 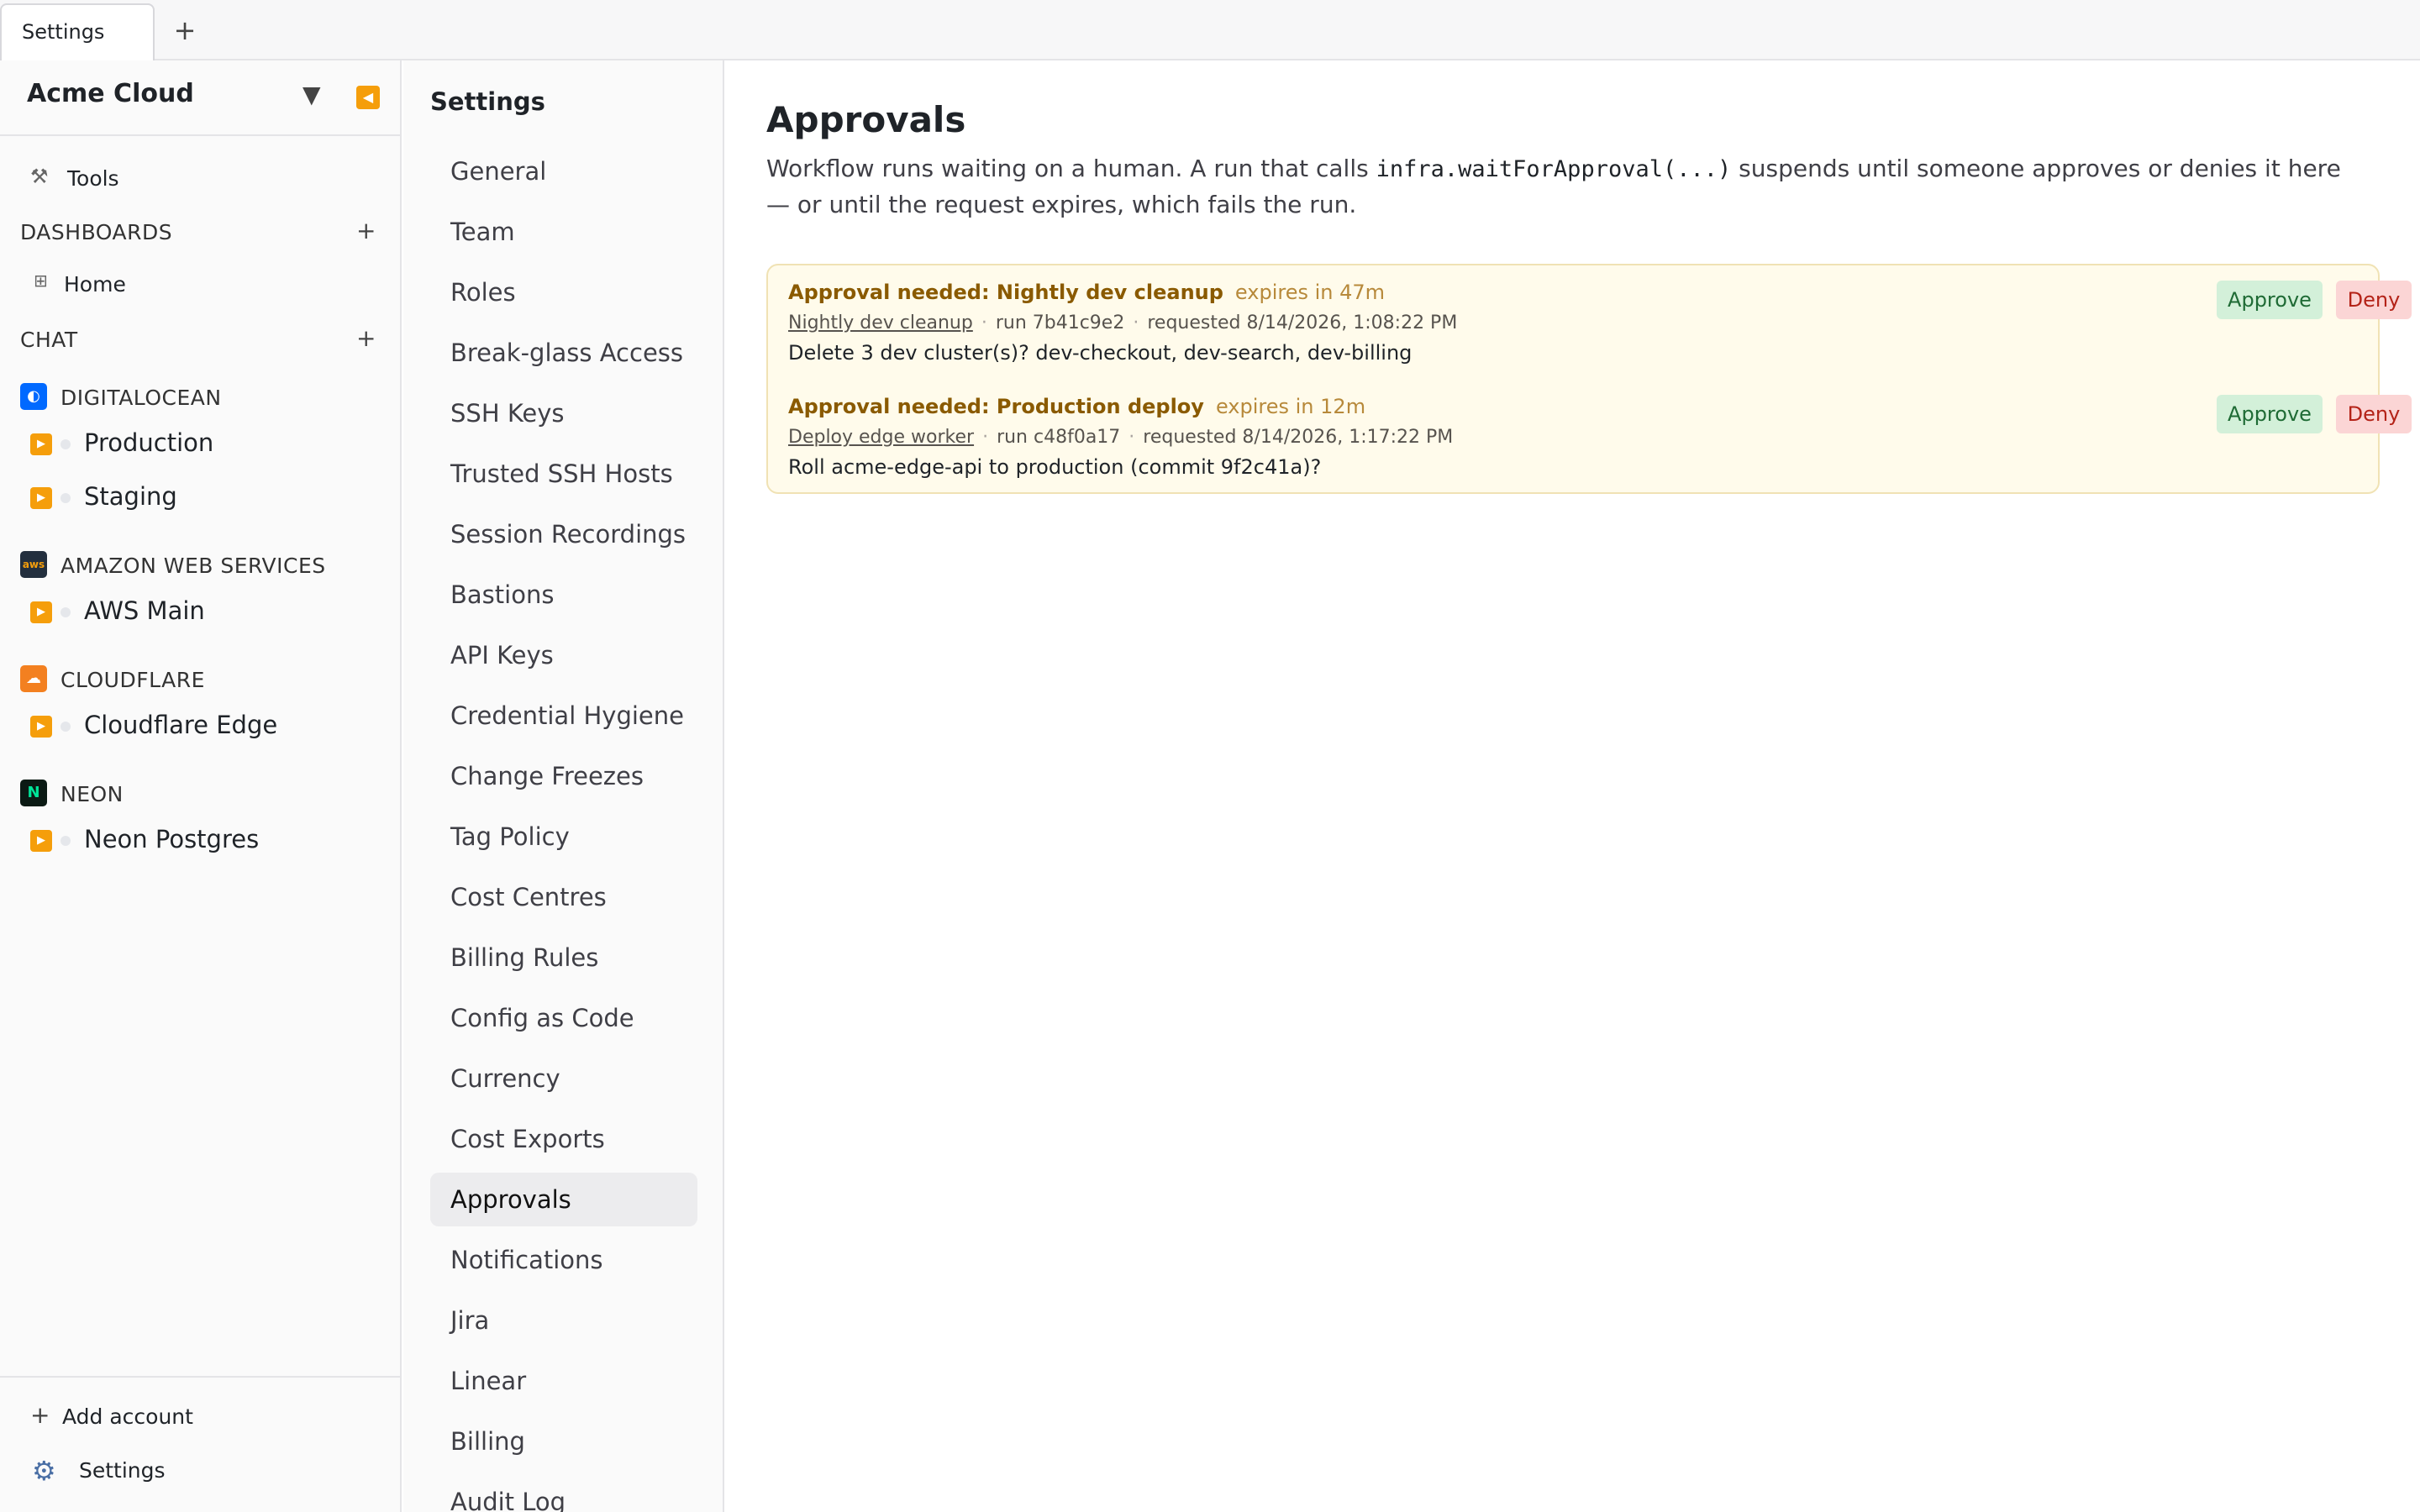 I want to click on settings-nav-item-jira: Jira, so click(x=563, y=1320).